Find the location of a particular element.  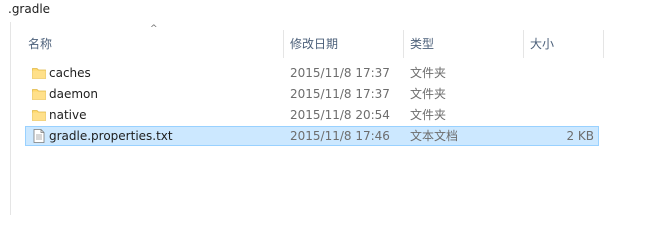

sort-ascending-icon: ^ is located at coordinates (154, 29).